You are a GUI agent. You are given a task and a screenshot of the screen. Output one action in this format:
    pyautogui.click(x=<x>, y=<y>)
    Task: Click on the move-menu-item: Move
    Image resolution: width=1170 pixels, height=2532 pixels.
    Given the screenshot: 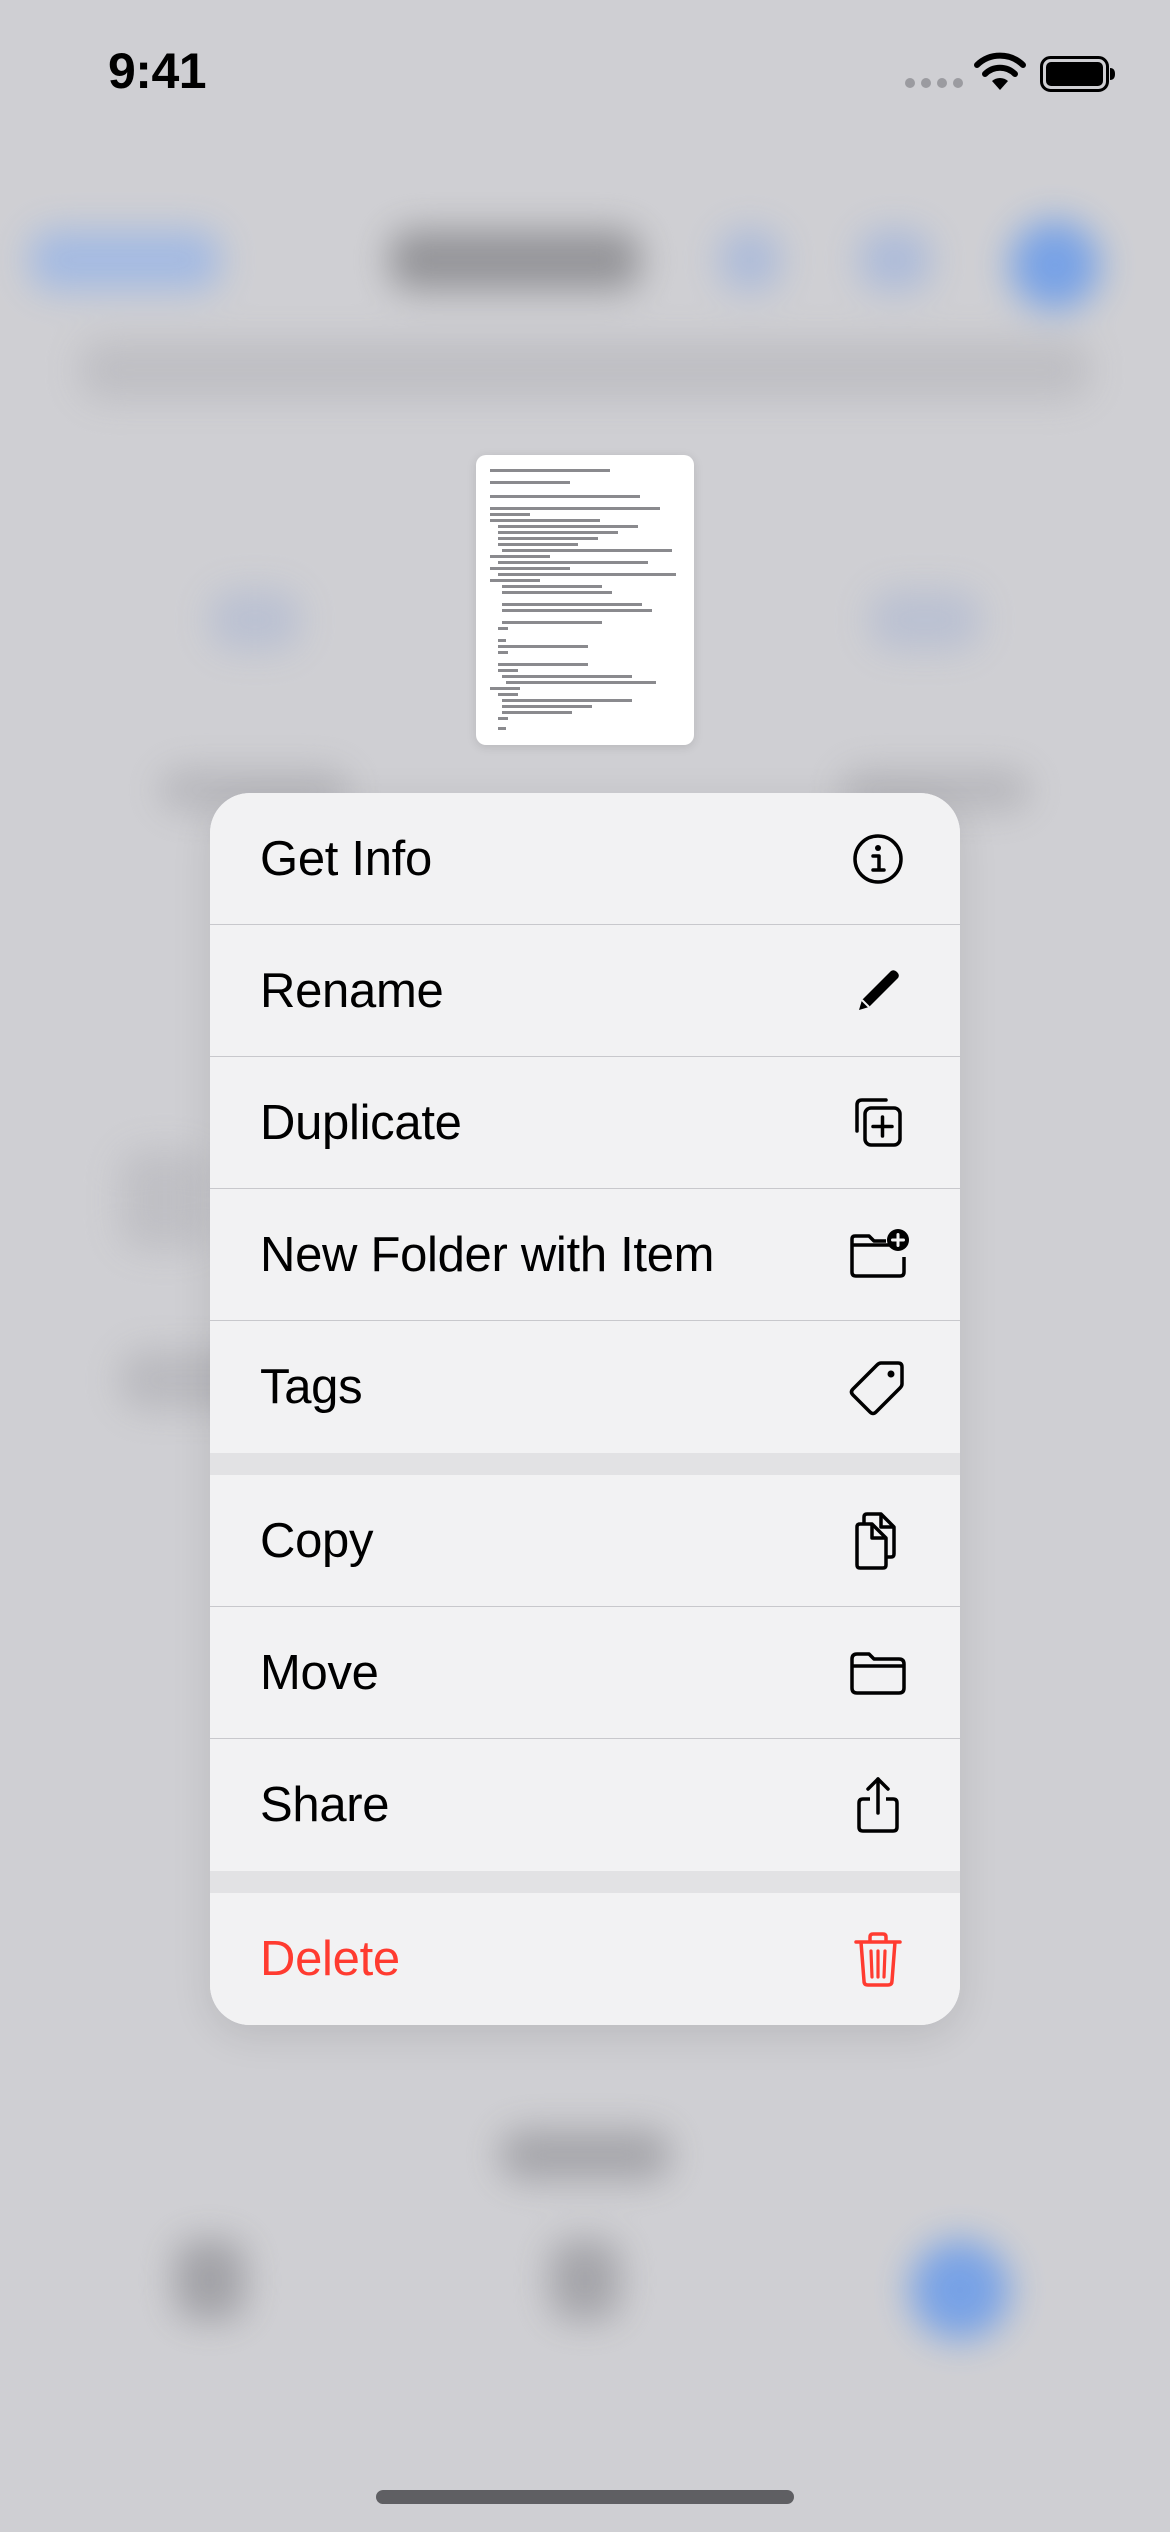 What is the action you would take?
    pyautogui.click(x=585, y=1673)
    